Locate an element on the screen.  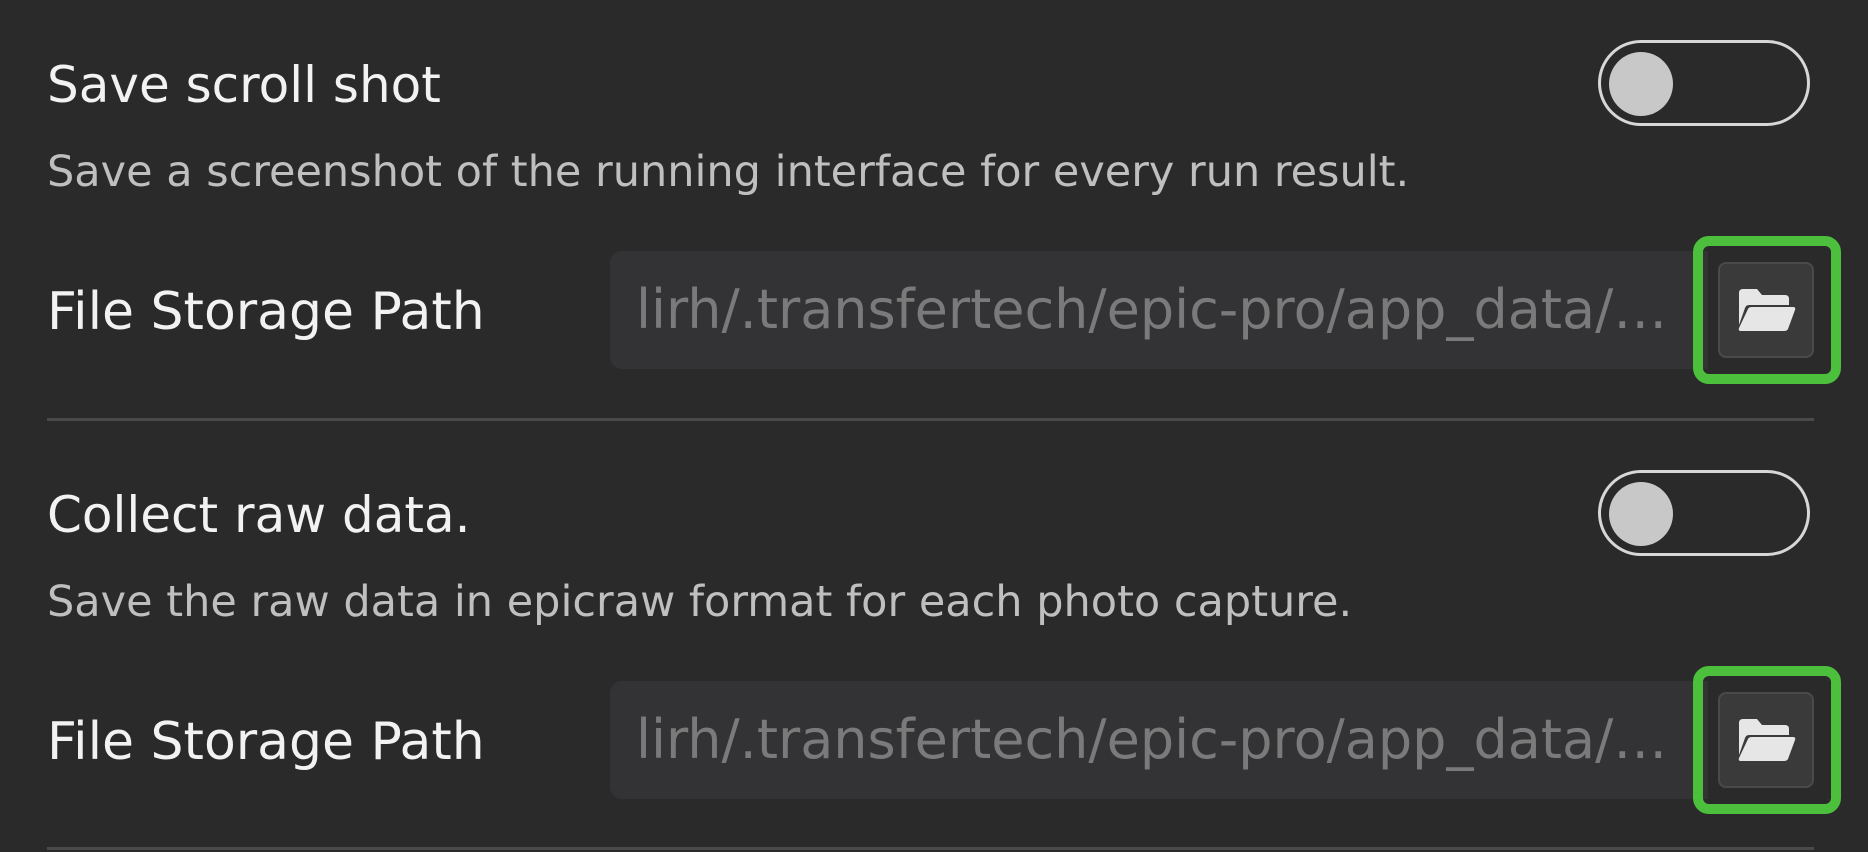
scroll-shot-browse-button is located at coordinates (1766, 310).